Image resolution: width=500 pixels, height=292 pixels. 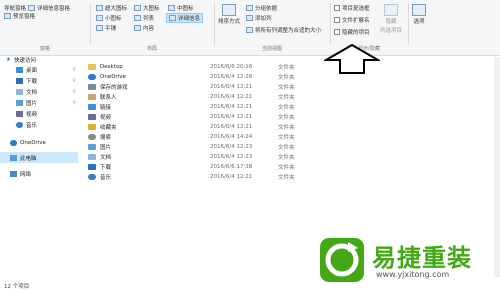 I want to click on hide-selected-label-2: 所选项目, so click(x=391, y=31).